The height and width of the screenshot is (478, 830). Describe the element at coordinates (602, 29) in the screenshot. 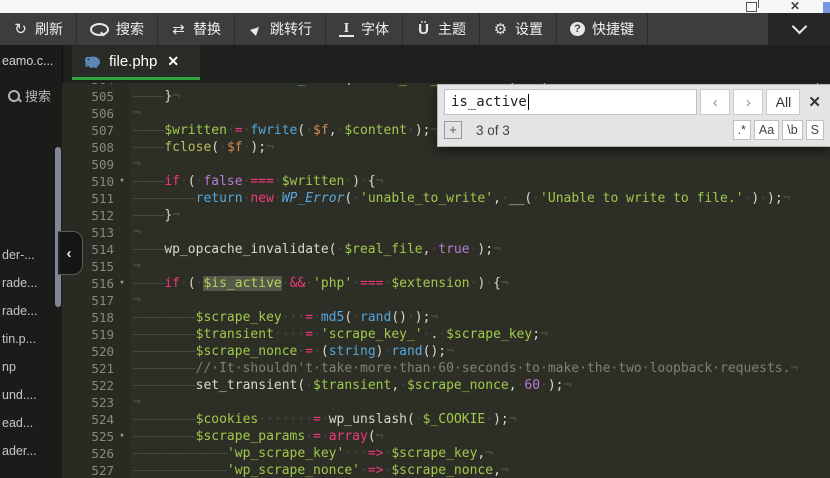

I see `toolbar-button-shortcuts: ? 快捷键` at that location.